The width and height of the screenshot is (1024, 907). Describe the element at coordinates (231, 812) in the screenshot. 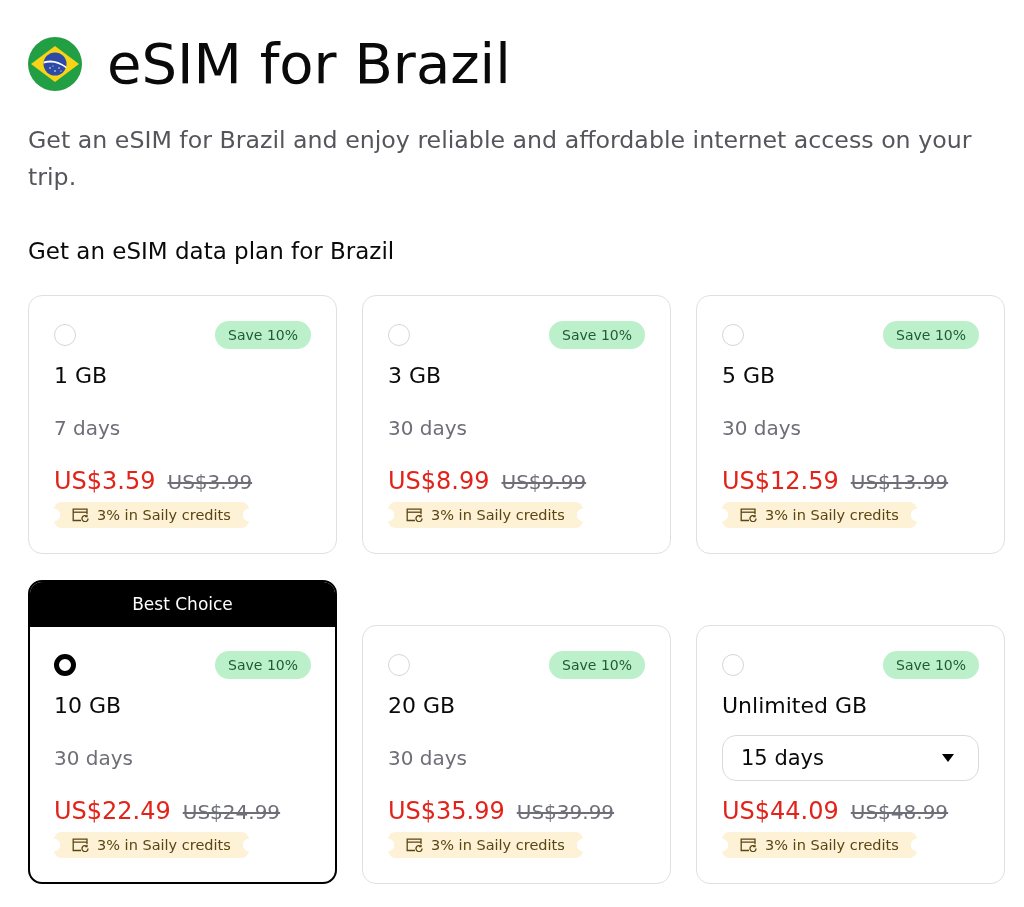

I see `original-price: US$24.99` at that location.